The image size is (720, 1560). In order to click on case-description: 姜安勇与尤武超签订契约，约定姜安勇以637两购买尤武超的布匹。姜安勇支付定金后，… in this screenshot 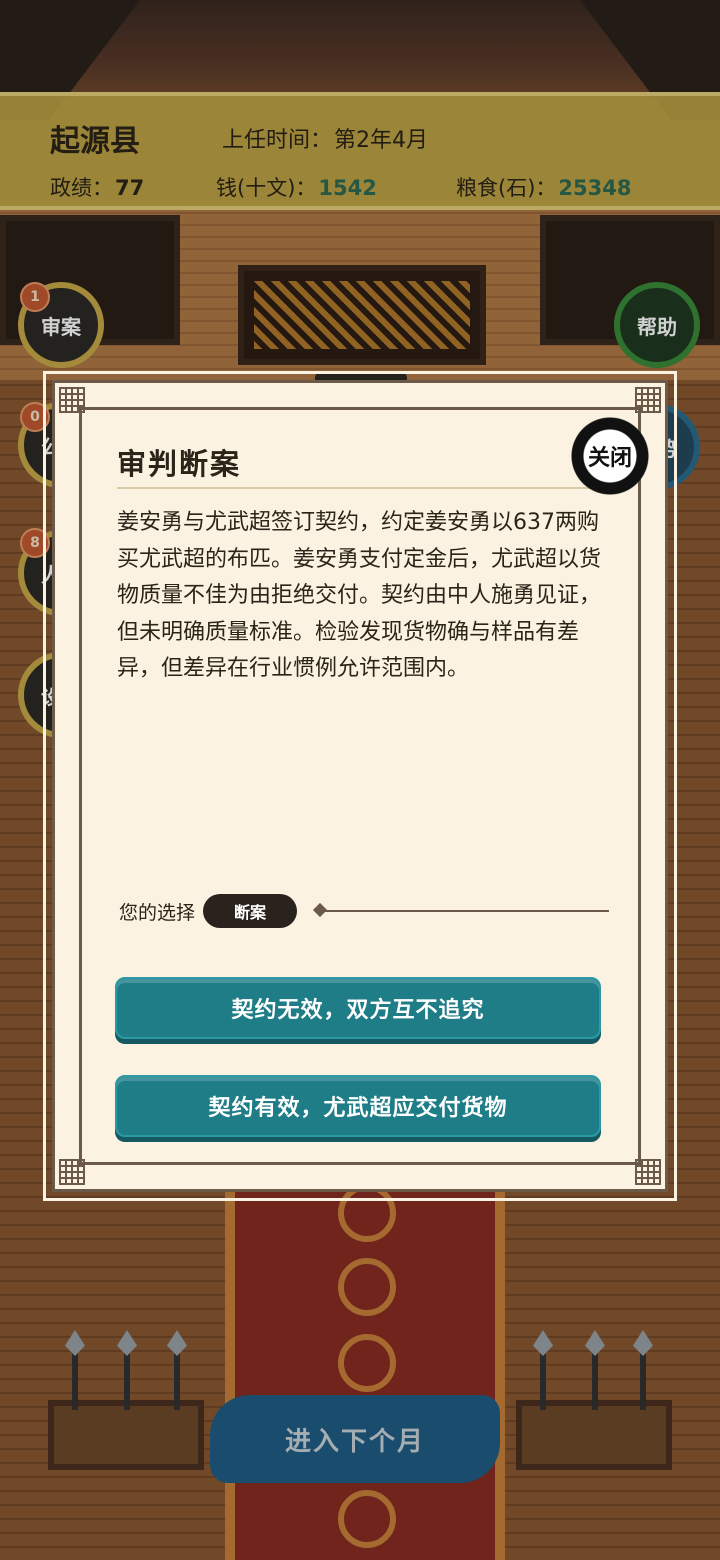, I will do `click(359, 595)`.